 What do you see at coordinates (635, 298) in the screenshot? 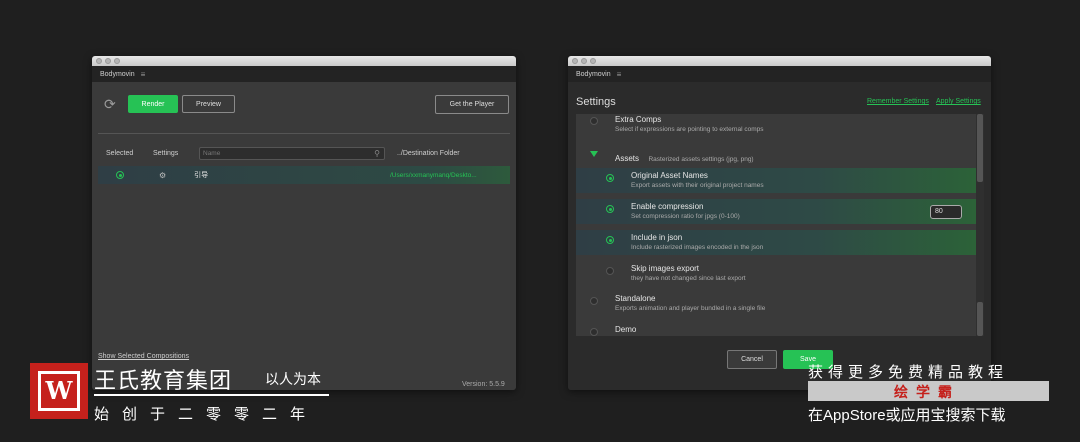
I see `setting-title: Standalone` at bounding box center [635, 298].